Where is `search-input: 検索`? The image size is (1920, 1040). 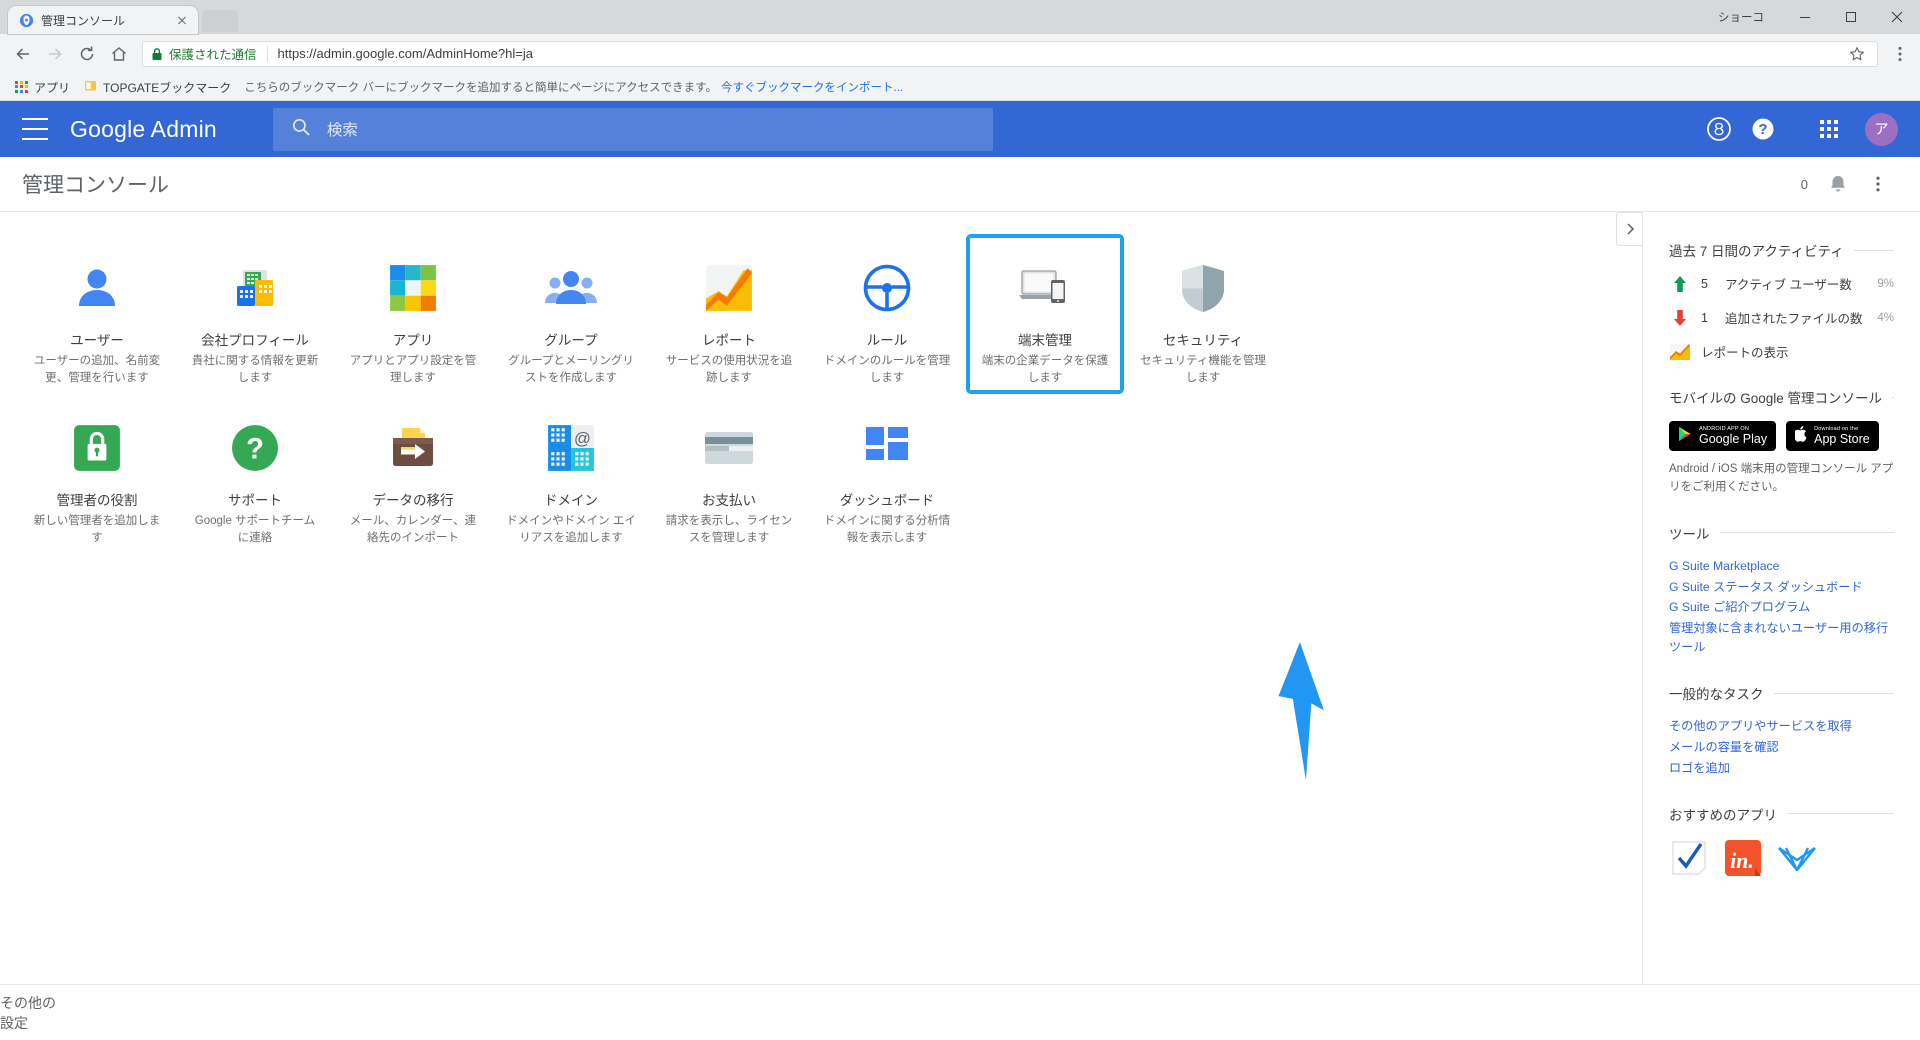
search-input: 検索 is located at coordinates (632, 129).